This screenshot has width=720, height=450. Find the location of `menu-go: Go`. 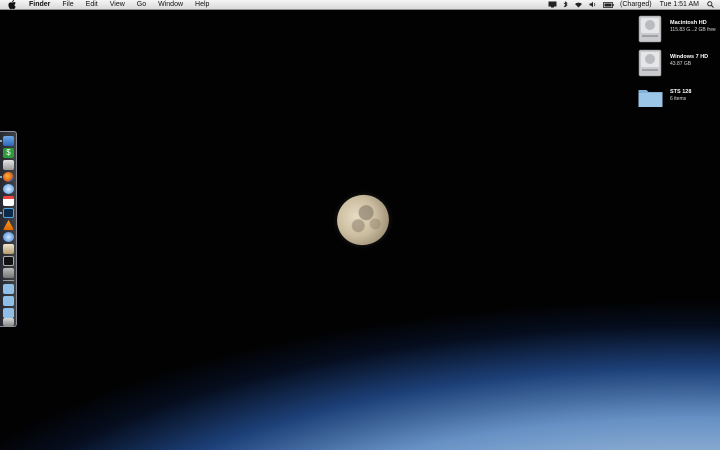

menu-go: Go is located at coordinates (141, 5).